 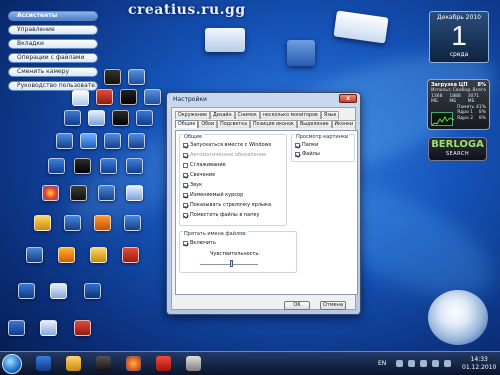 I want to click on tab-language: Язык, so click(x=330, y=115).